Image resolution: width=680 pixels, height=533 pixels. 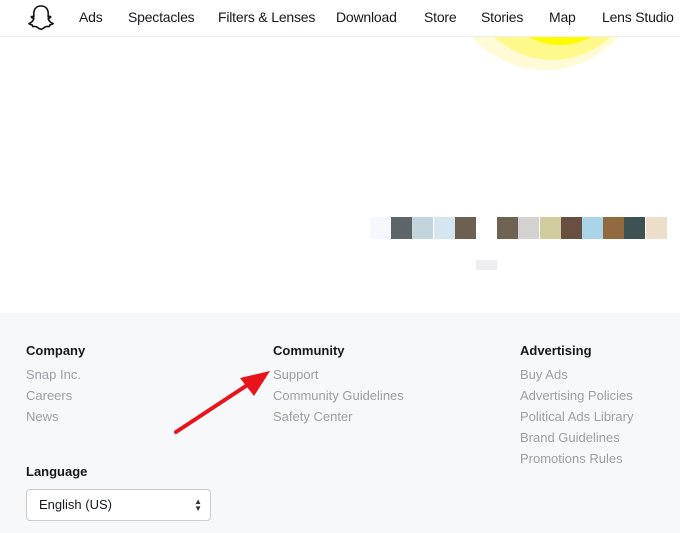 I want to click on nav-stories: Stories, so click(x=502, y=17).